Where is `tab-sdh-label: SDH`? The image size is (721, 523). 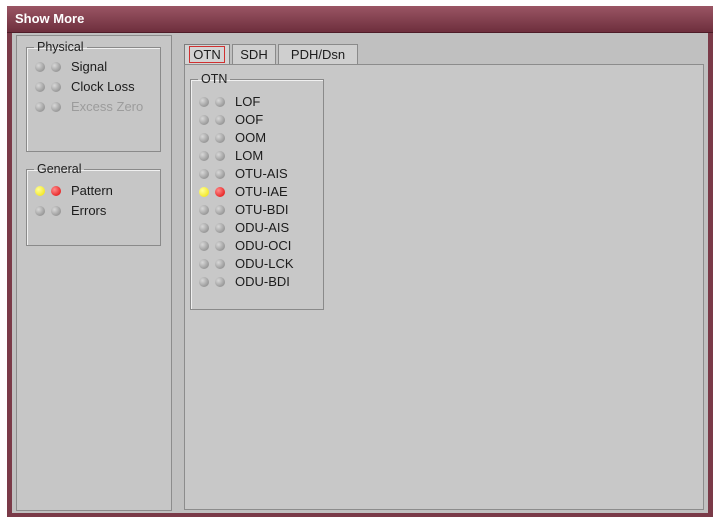 tab-sdh-label: SDH is located at coordinates (254, 54).